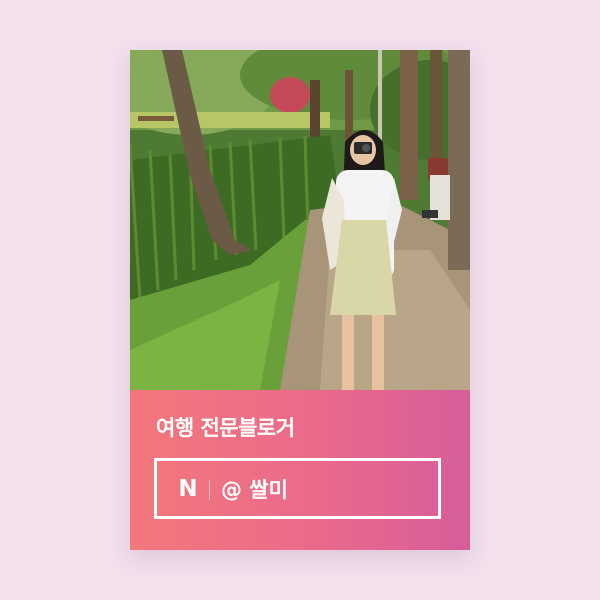  What do you see at coordinates (188, 489) in the screenshot?
I see `naver-n-icon: N` at bounding box center [188, 489].